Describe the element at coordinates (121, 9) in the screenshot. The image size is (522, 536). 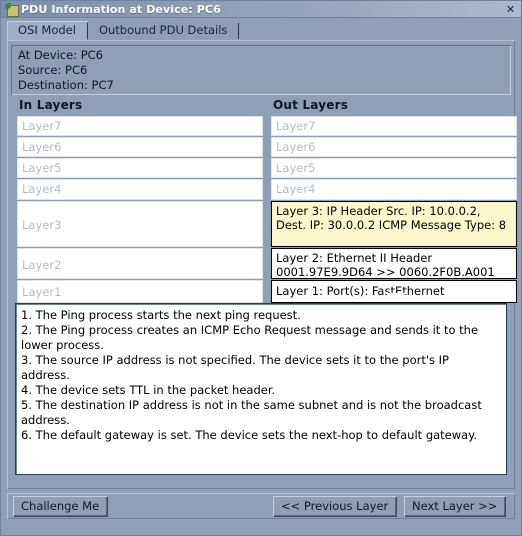
I see `window-title: PDU Information at Device: PC6` at that location.